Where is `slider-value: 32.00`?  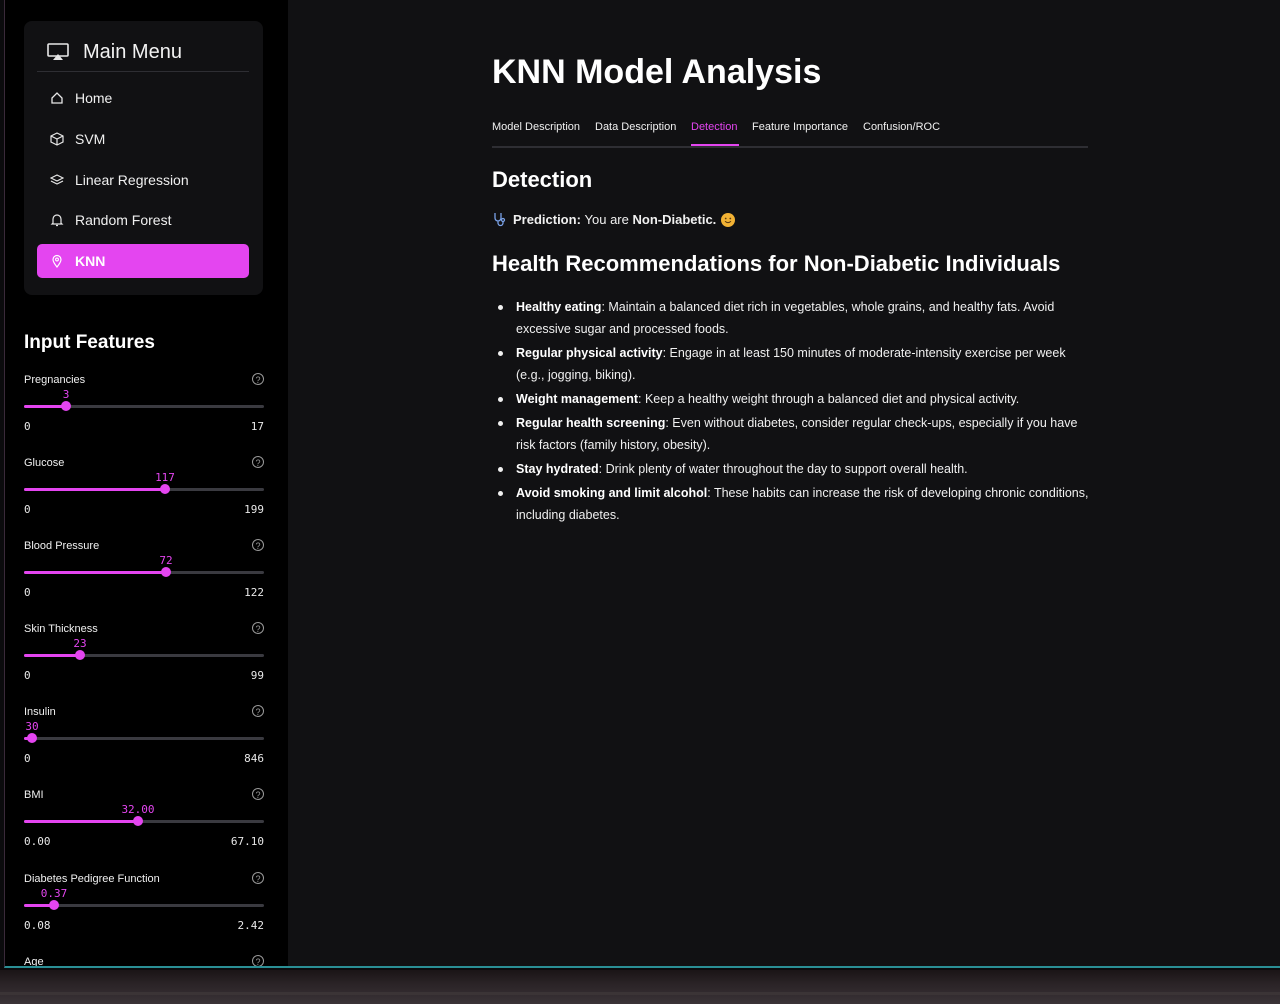
slider-value: 32.00 is located at coordinates (138, 809).